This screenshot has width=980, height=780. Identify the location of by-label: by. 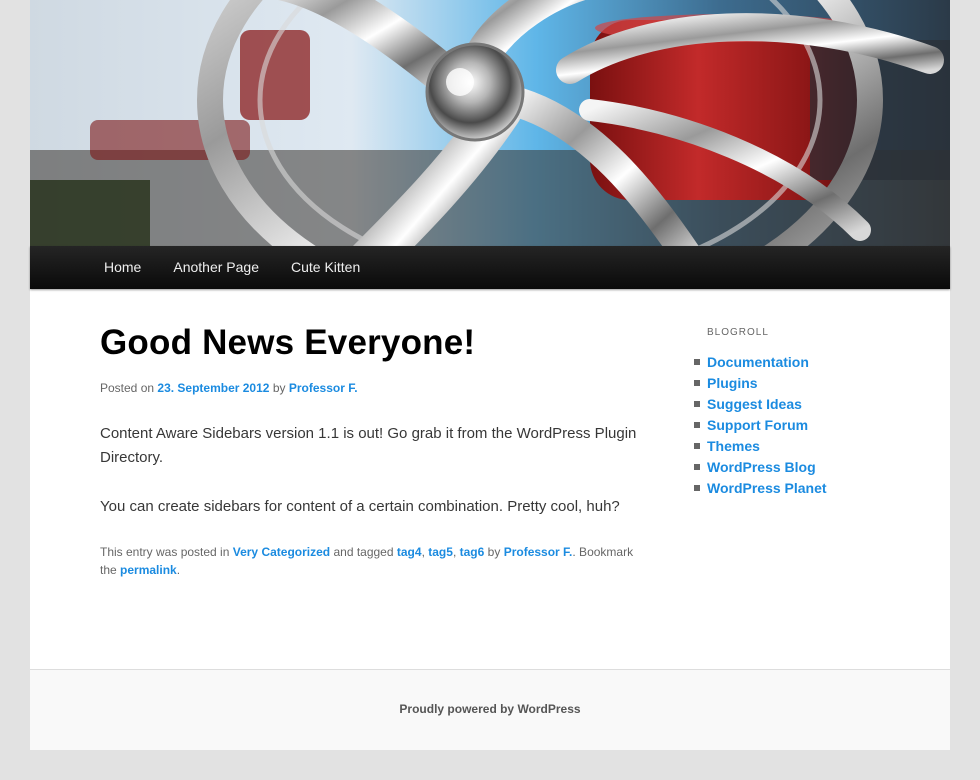
(279, 388).